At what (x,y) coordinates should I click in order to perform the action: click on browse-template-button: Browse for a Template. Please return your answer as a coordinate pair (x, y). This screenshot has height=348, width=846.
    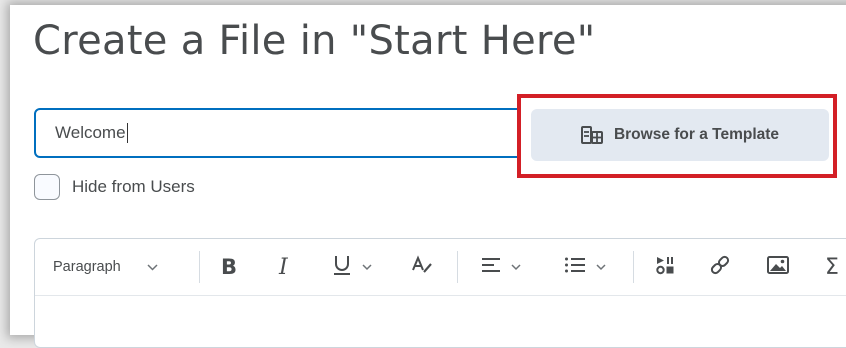
    Looking at the image, I should click on (680, 135).